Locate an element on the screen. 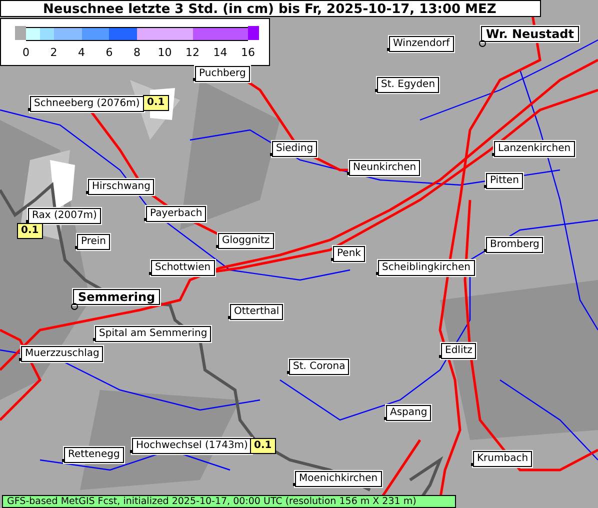 The image size is (598, 508). town-label: Prein is located at coordinates (93, 242).